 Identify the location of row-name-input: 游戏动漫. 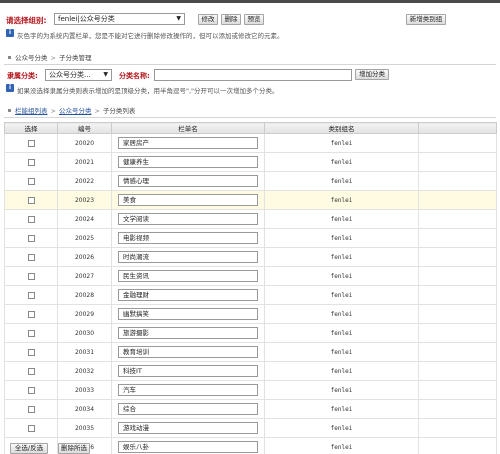
(188, 428).